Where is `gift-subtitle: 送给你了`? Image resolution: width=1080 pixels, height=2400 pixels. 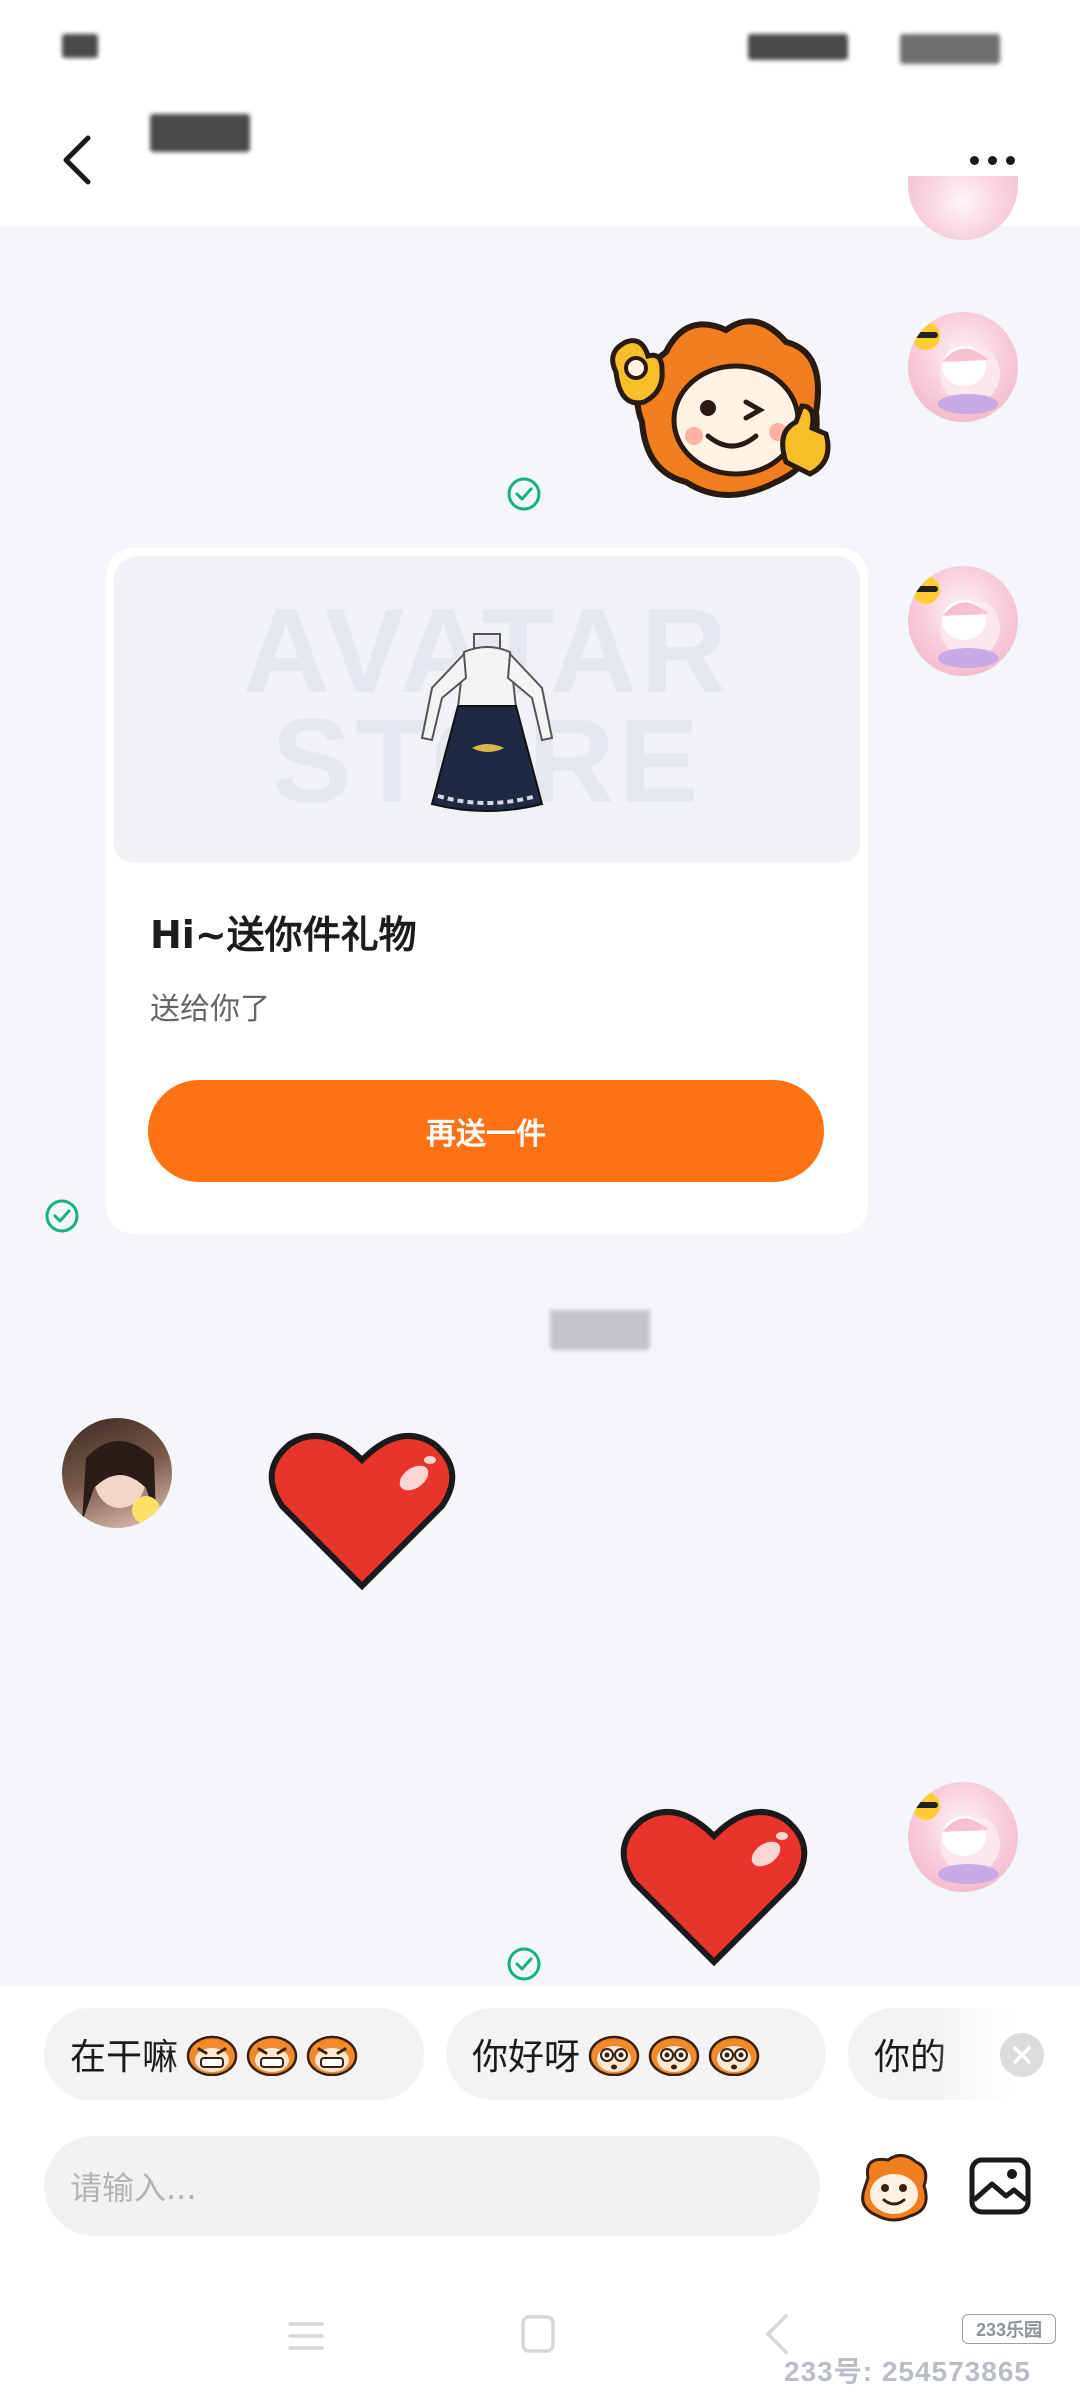
gift-subtitle: 送给你了 is located at coordinates (210, 1009).